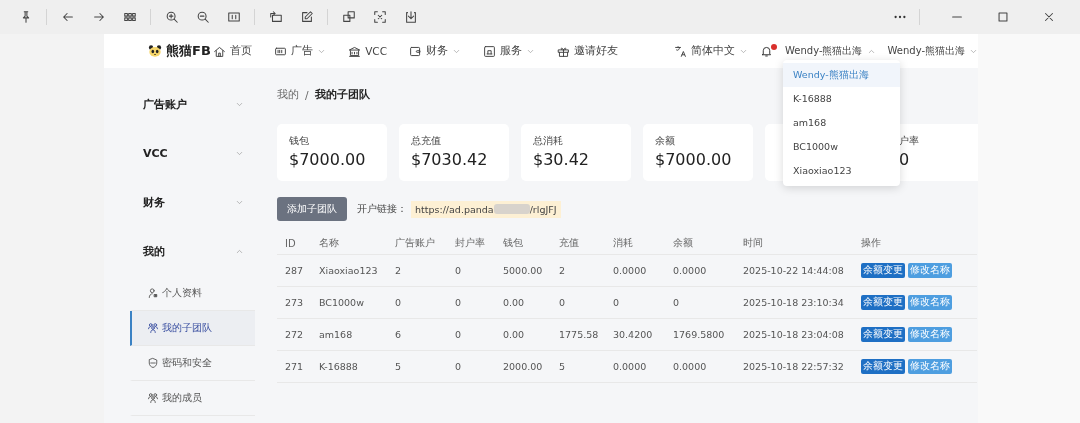 The width and height of the screenshot is (1080, 423). Describe the element at coordinates (220, 51) in the screenshot. I see `home-icon` at that location.